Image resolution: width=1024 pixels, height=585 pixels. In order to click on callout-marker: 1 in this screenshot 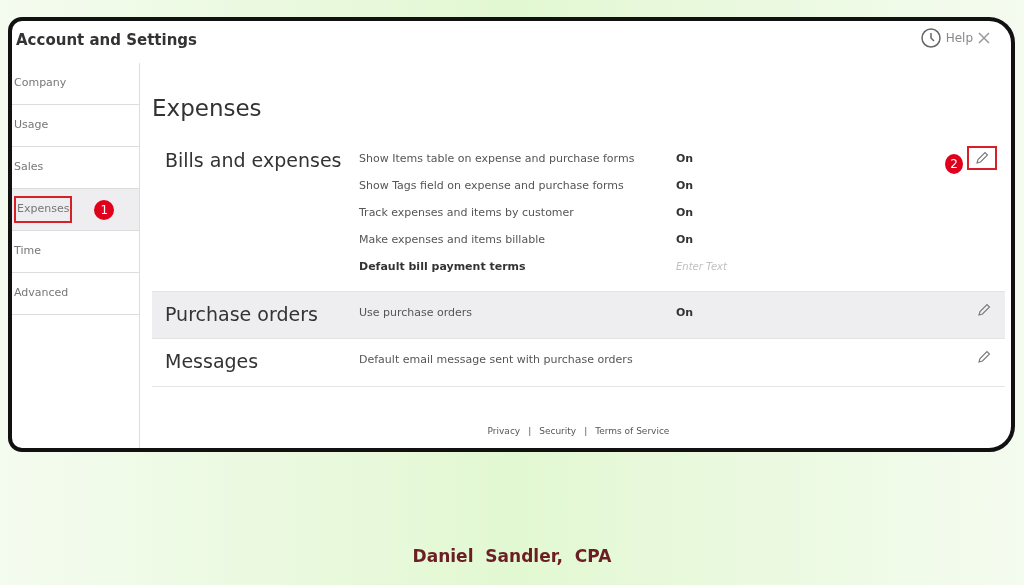, I will do `click(104, 209)`.